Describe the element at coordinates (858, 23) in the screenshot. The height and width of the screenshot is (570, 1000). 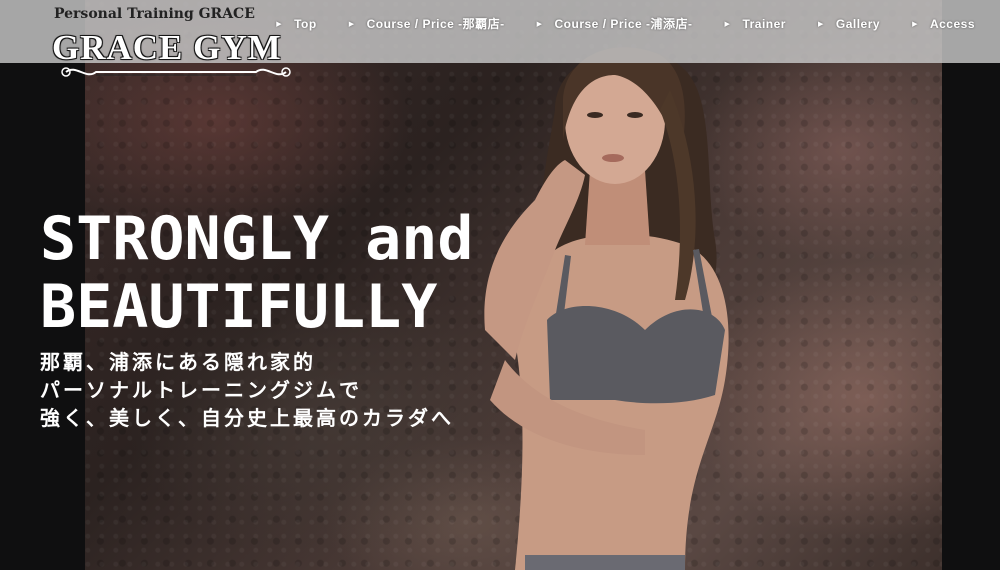
I see `nav-item-label: Gallery` at that location.